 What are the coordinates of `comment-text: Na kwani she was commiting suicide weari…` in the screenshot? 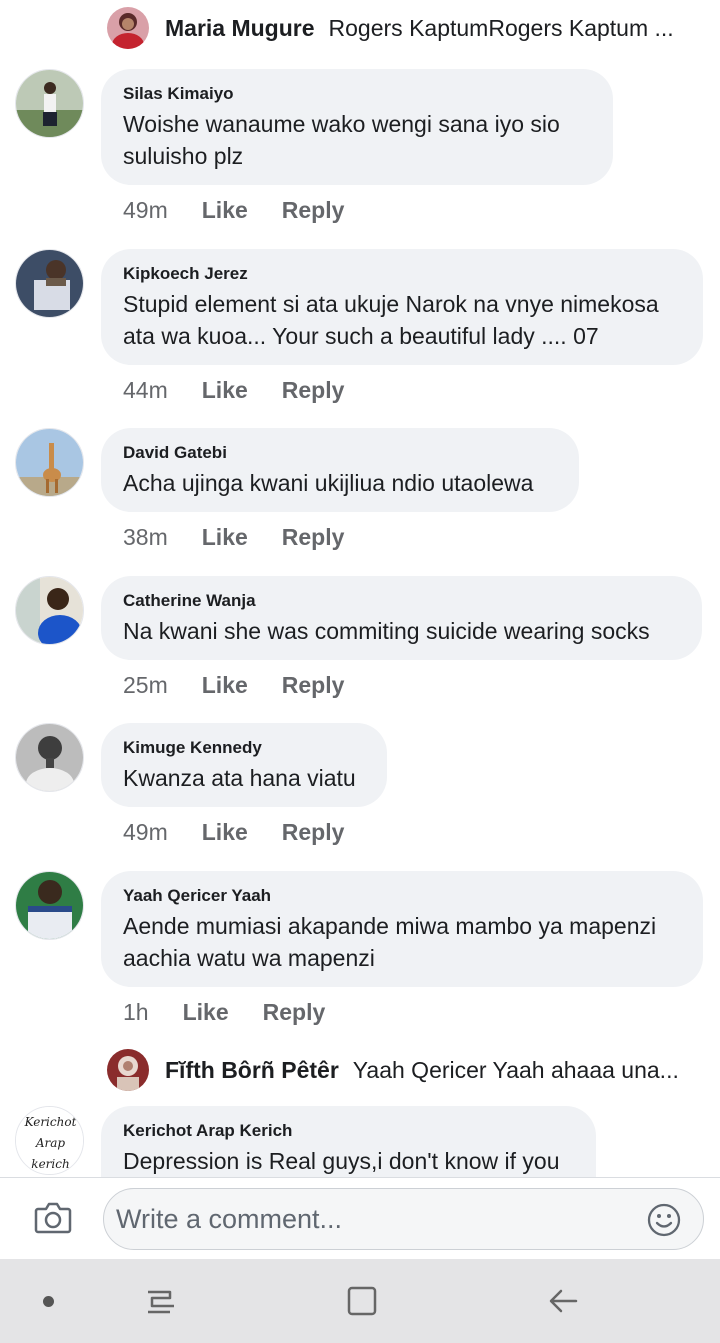 It's located at (386, 631).